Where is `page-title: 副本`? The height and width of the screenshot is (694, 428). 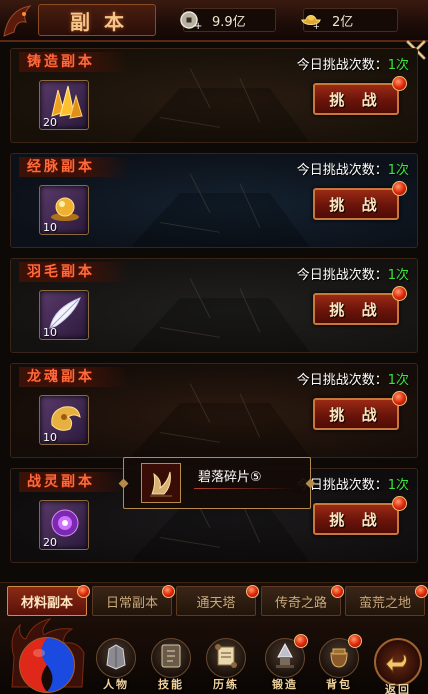
page-title: 副本 is located at coordinates (97, 20).